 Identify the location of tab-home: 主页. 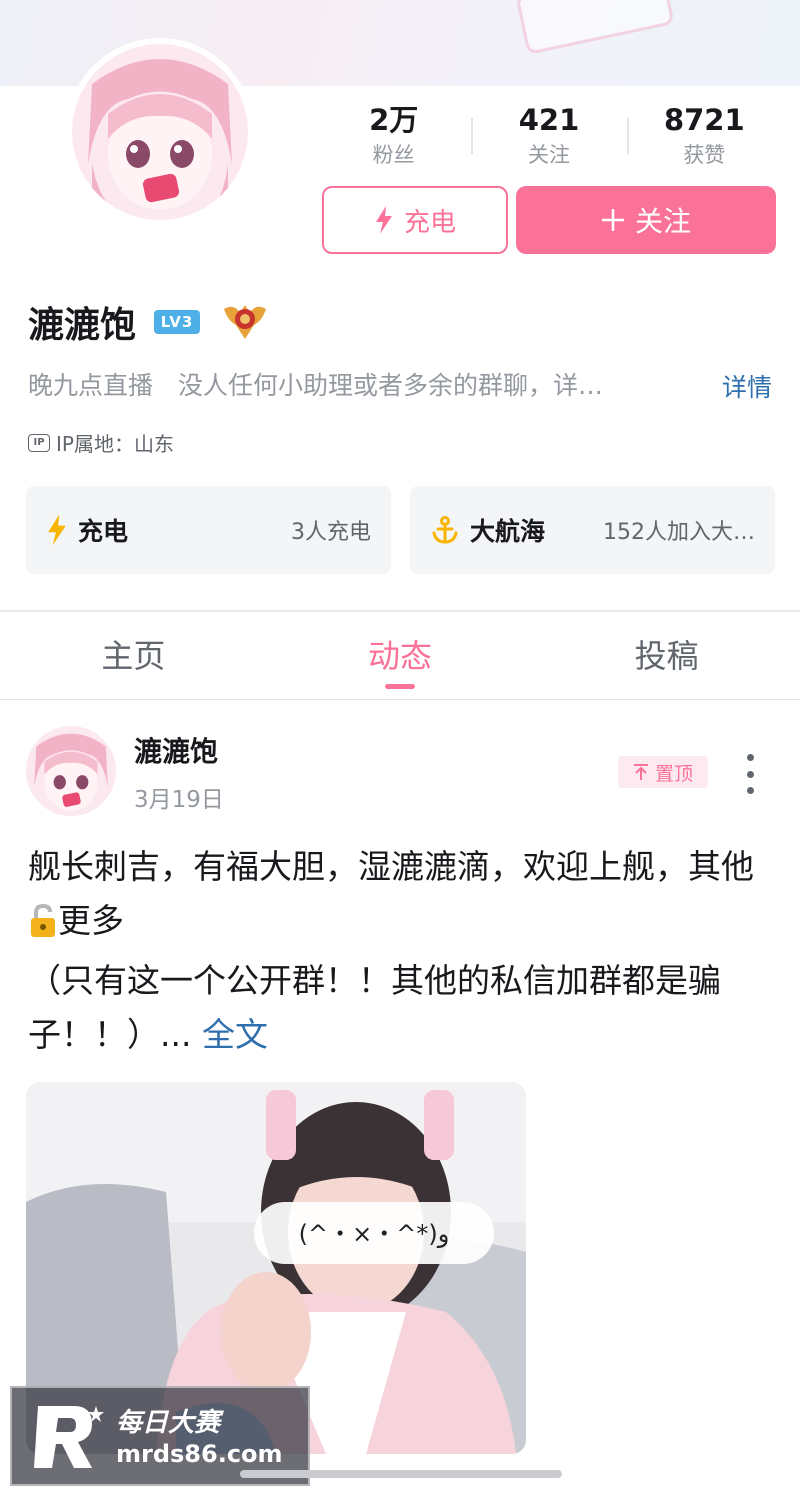
(133, 655).